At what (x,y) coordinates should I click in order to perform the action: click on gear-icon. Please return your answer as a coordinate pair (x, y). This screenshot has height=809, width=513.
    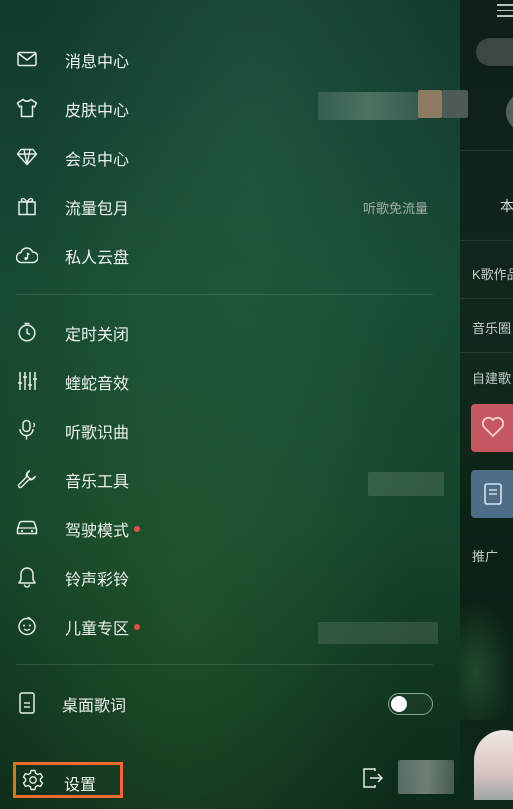
    Looking at the image, I should click on (33, 780).